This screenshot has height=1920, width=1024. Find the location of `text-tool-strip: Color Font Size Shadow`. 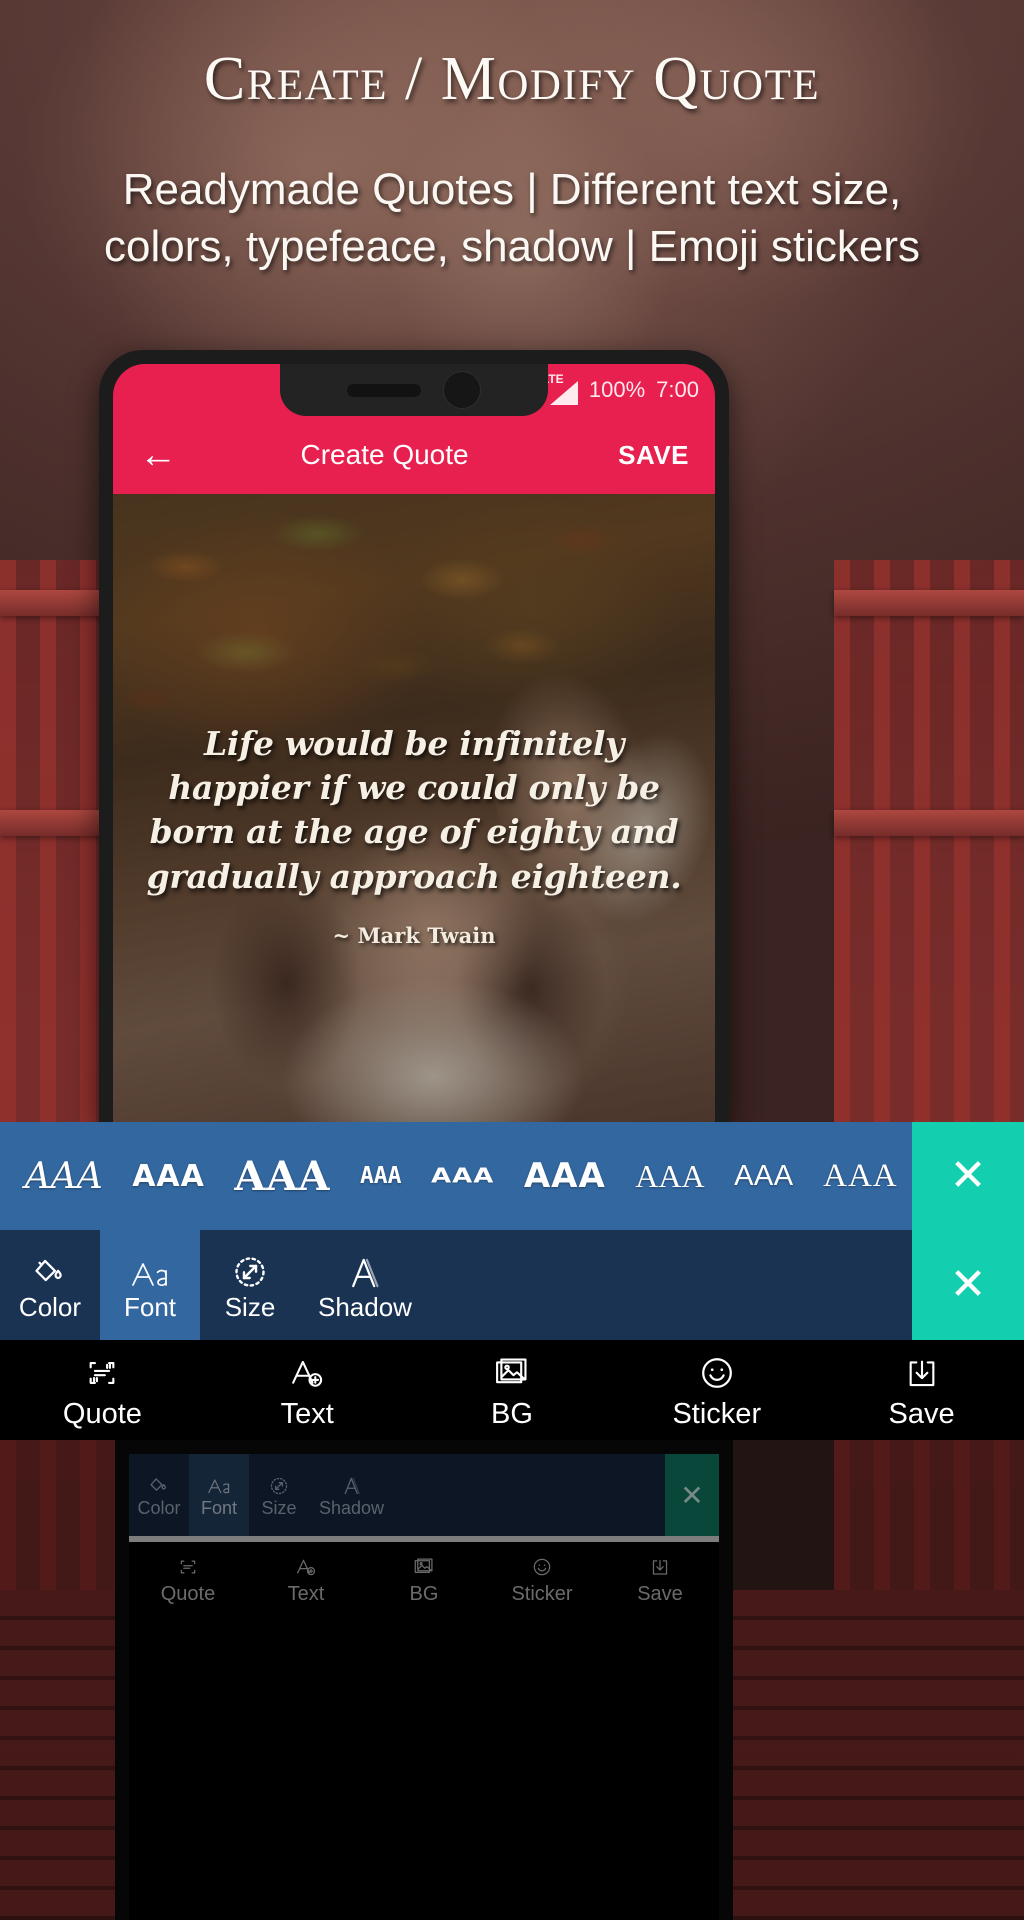

text-tool-strip: Color Font Size Shadow is located at coordinates (512, 1285).